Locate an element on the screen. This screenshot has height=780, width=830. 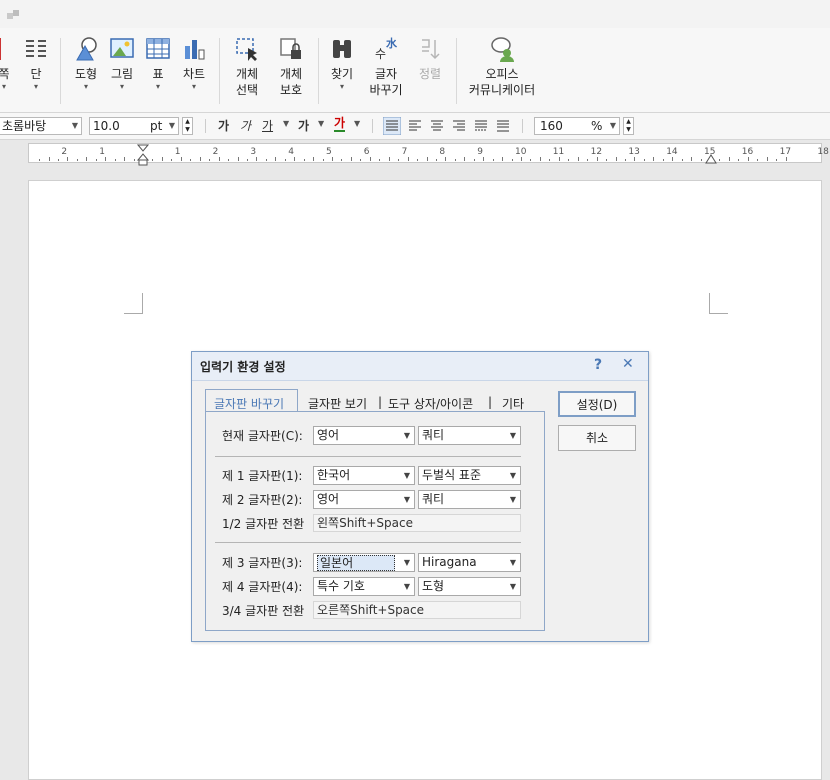
ok-button: 설정(D) is located at coordinates (597, 404).